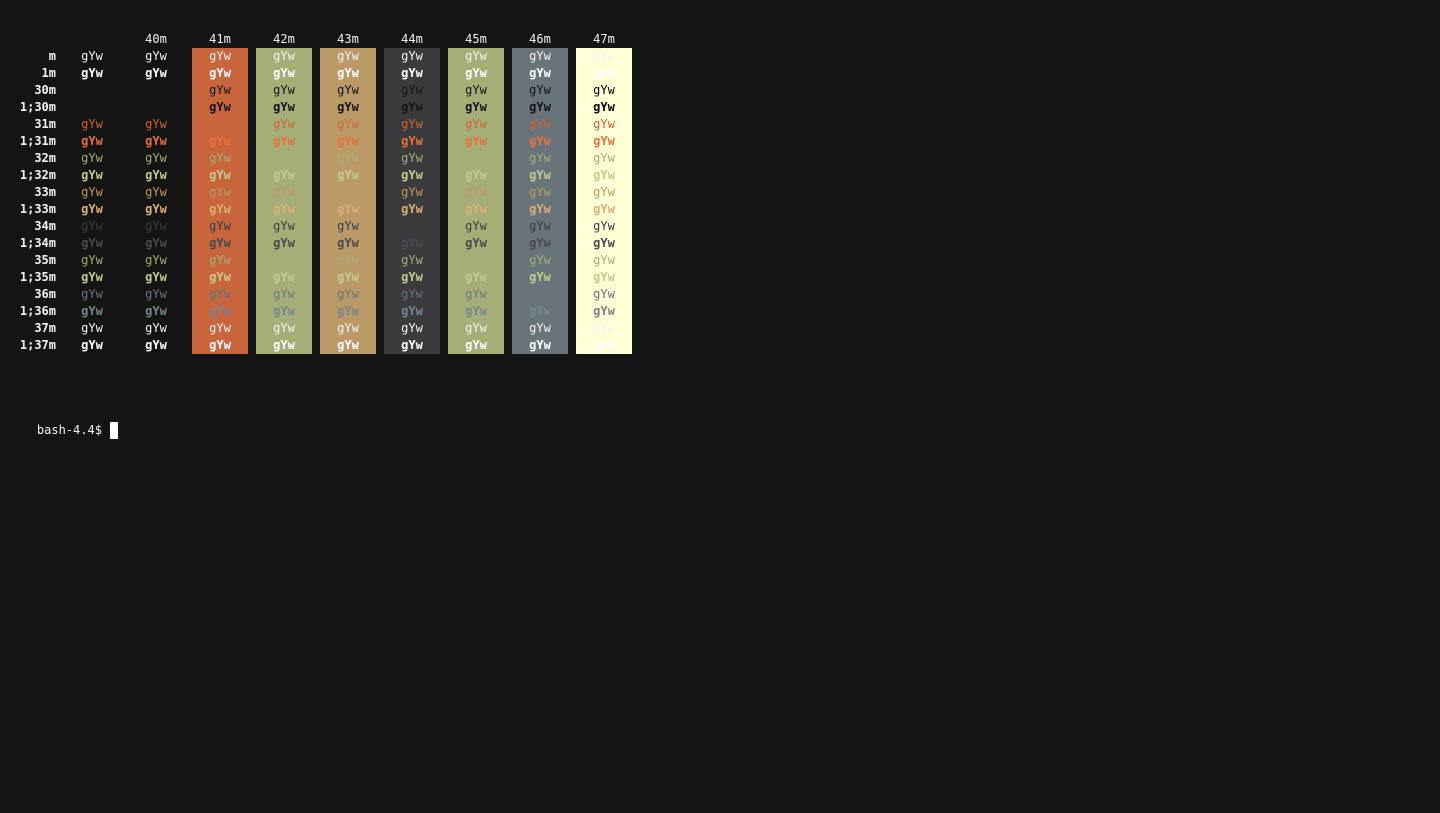 Image resolution: width=1440 pixels, height=813 pixels. Describe the element at coordinates (37, 141) in the screenshot. I see `row-label: 1;31m` at that location.